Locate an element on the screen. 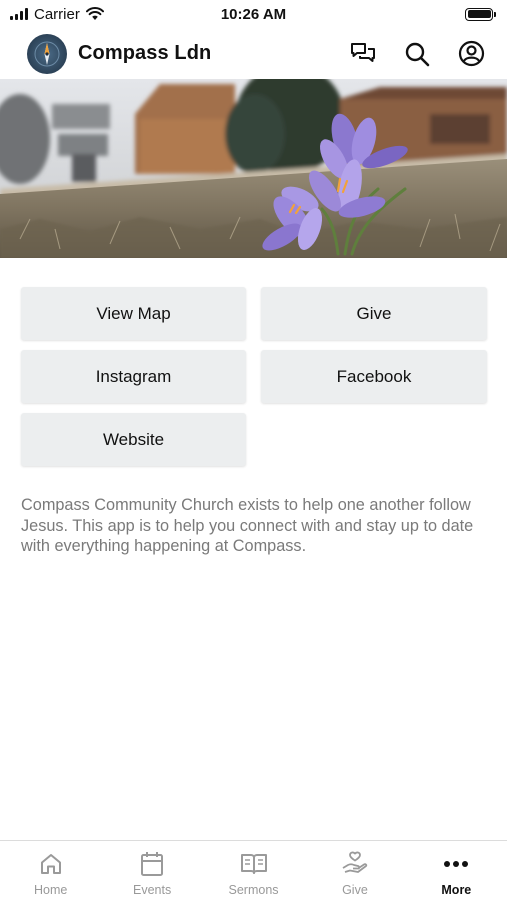  website-button: Website is located at coordinates (133, 439).